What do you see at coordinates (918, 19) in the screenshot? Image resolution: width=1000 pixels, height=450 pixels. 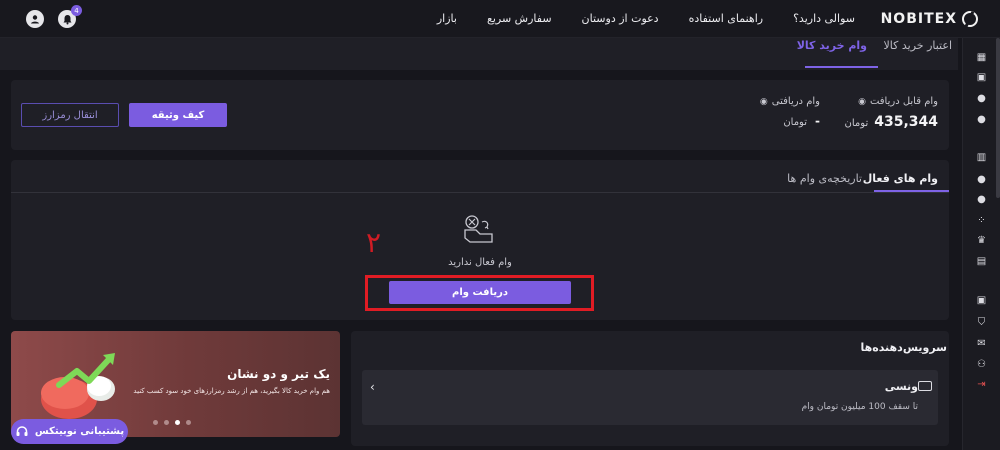 I see `brand-name: NOBITEX` at bounding box center [918, 19].